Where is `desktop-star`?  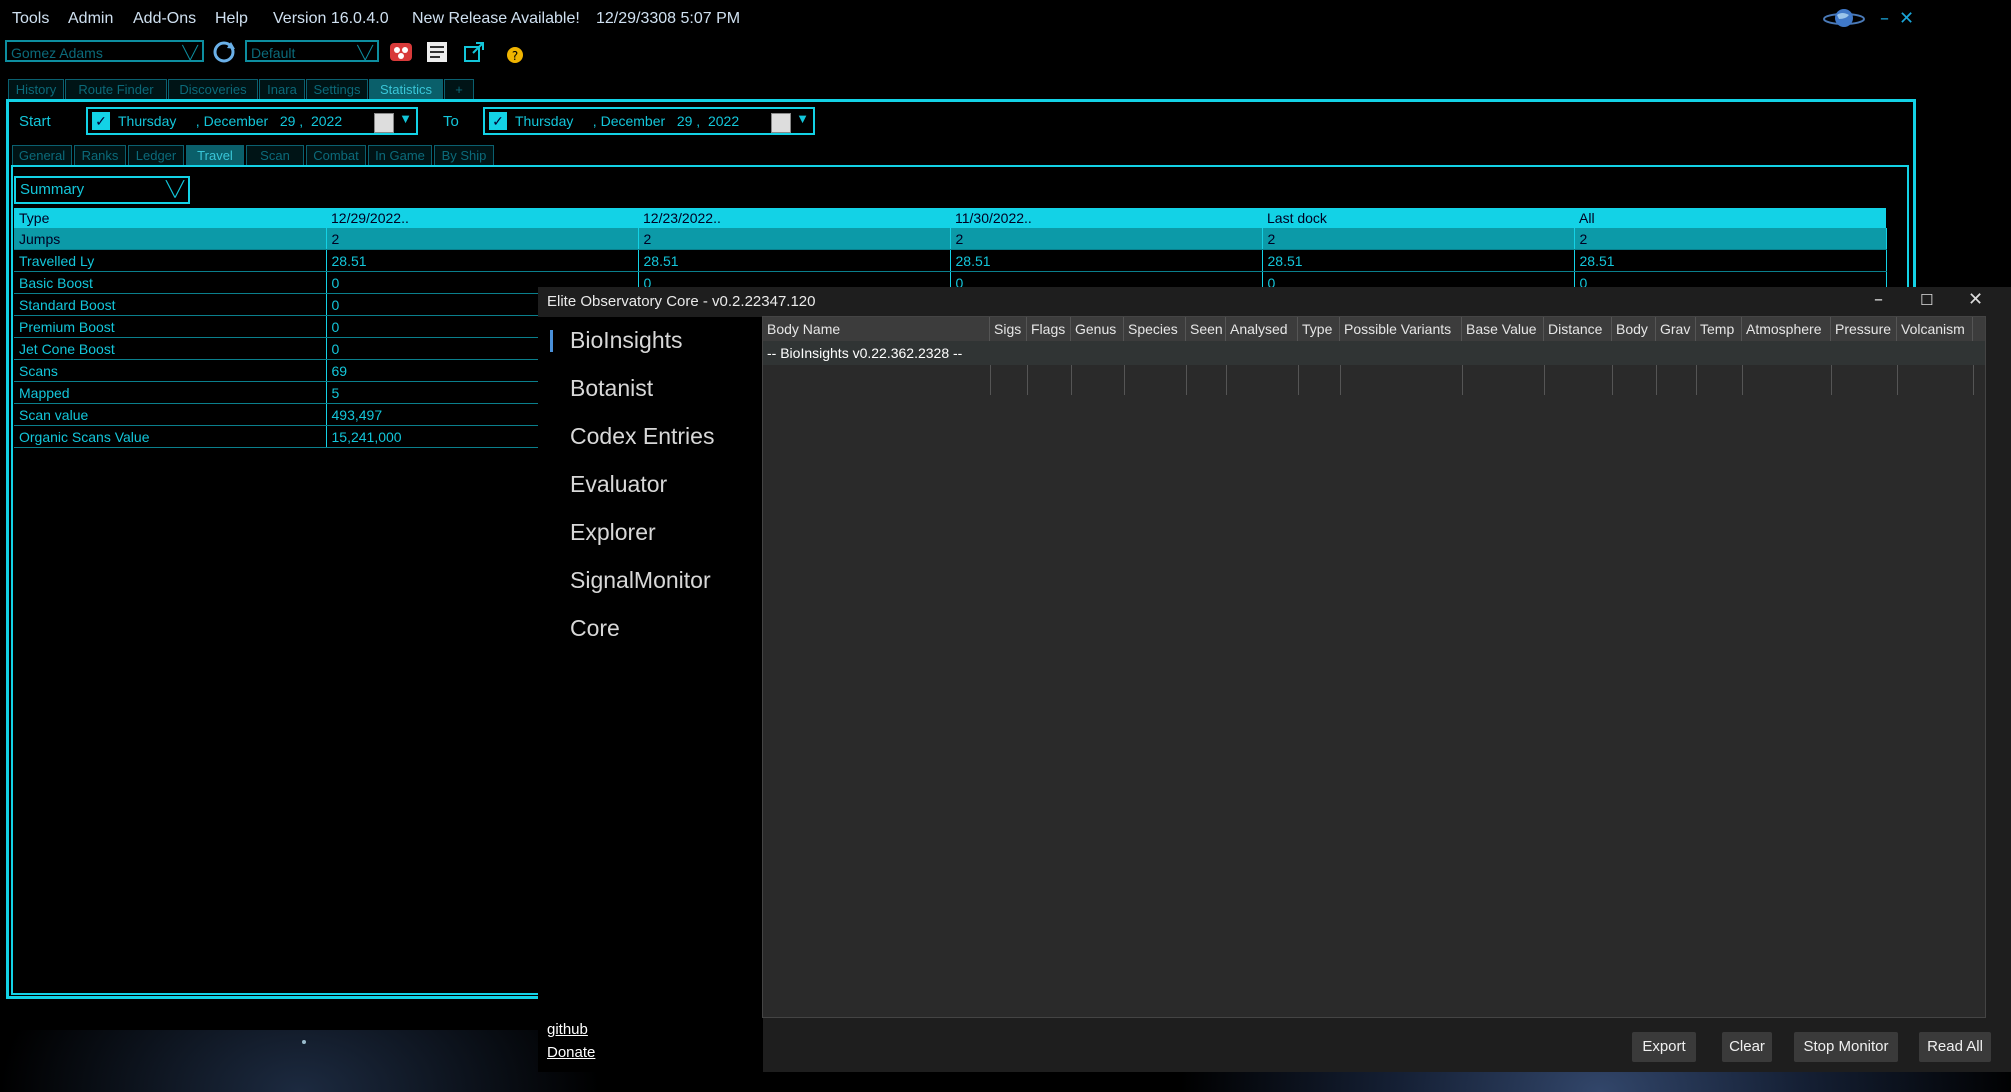
desktop-star is located at coordinates (304, 1042).